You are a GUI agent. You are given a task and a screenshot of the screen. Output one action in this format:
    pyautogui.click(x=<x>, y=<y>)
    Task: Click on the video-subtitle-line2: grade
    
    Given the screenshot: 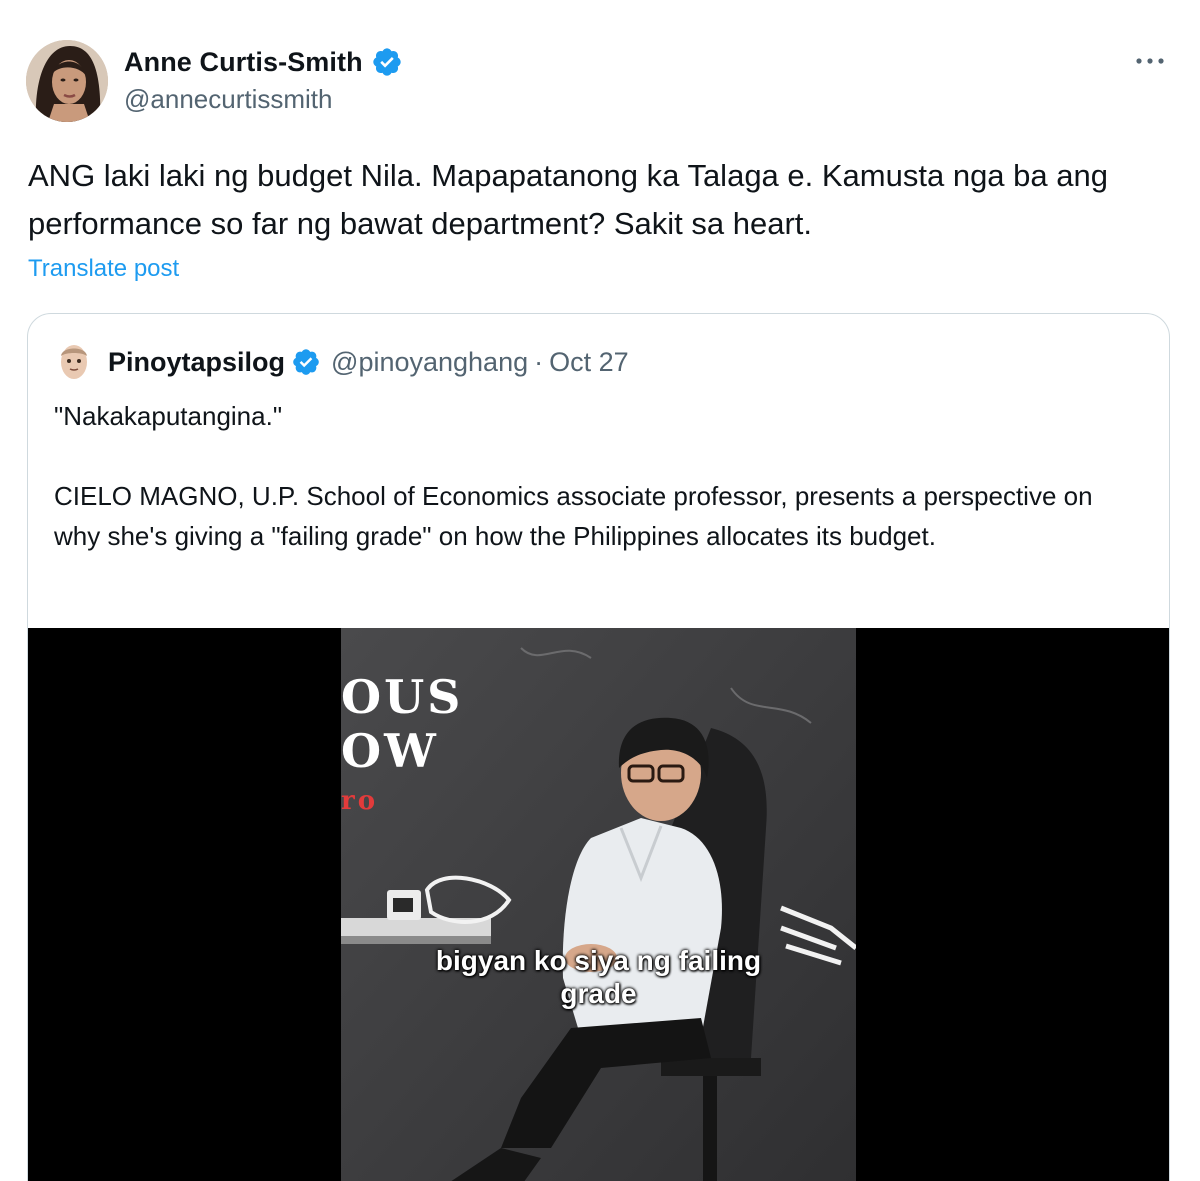 What is the action you would take?
    pyautogui.click(x=598, y=993)
    